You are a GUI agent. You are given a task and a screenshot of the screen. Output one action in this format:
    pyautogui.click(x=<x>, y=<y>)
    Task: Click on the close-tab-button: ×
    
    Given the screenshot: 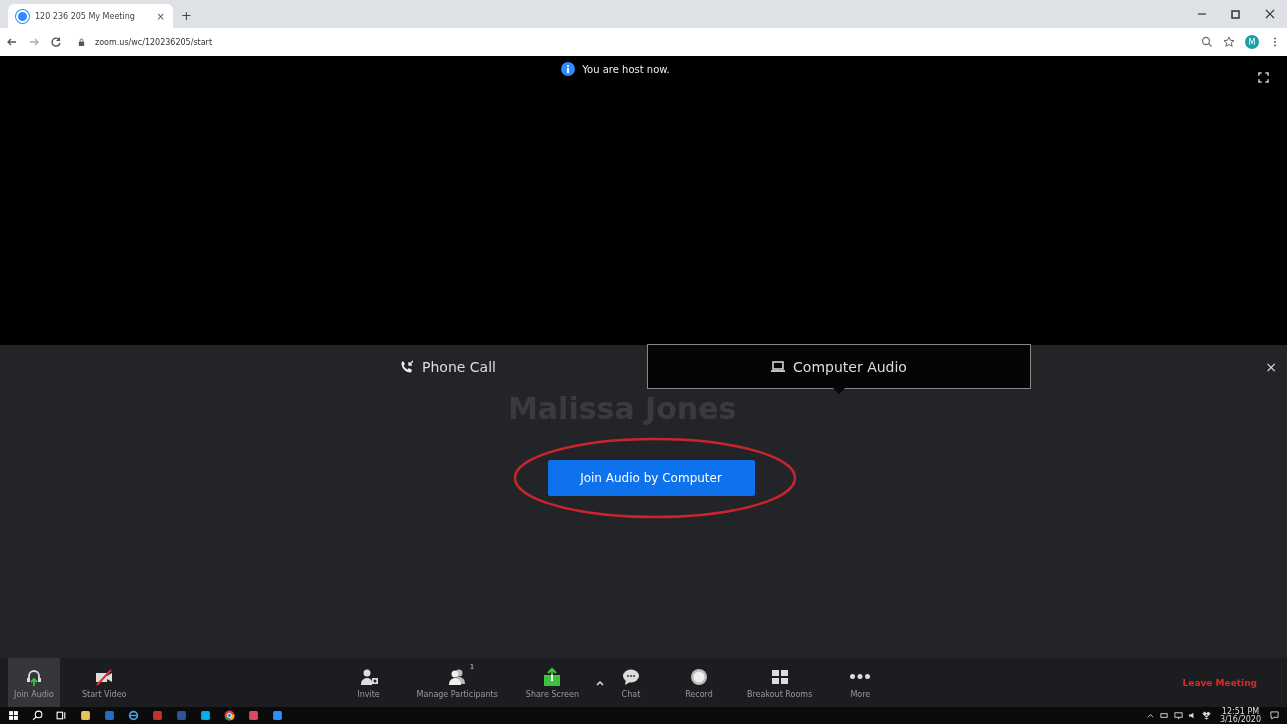 What is the action you would take?
    pyautogui.click(x=160, y=16)
    